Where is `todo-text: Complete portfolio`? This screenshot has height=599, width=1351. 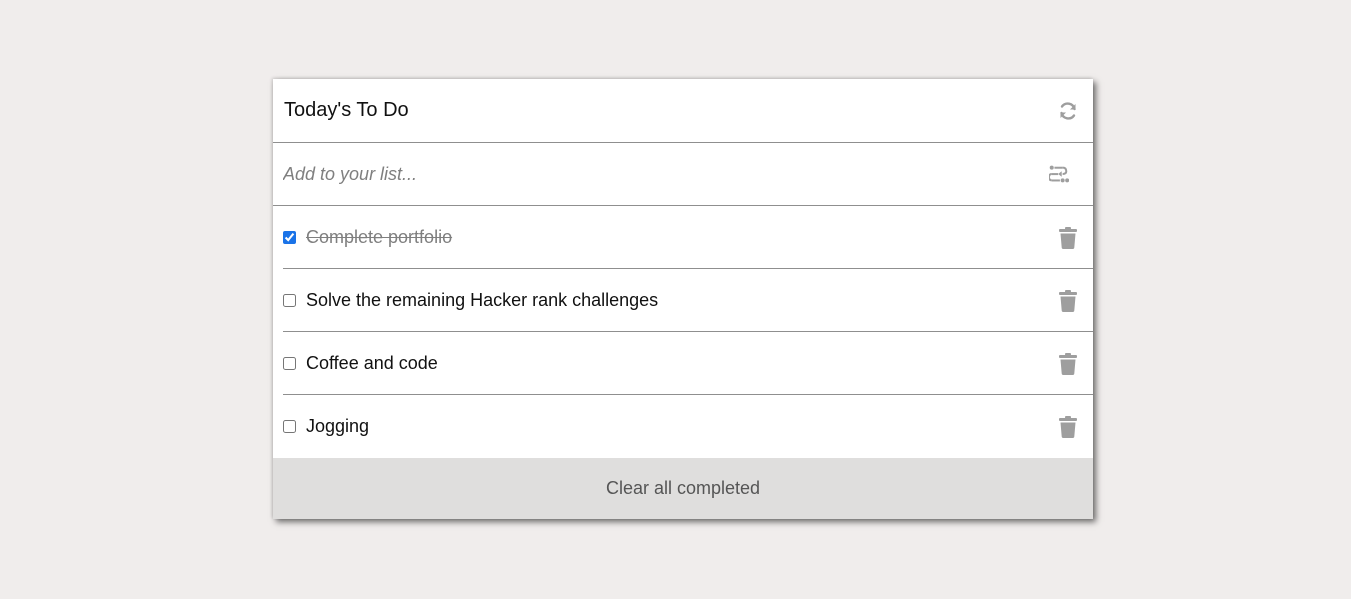 todo-text: Complete portfolio is located at coordinates (379, 237).